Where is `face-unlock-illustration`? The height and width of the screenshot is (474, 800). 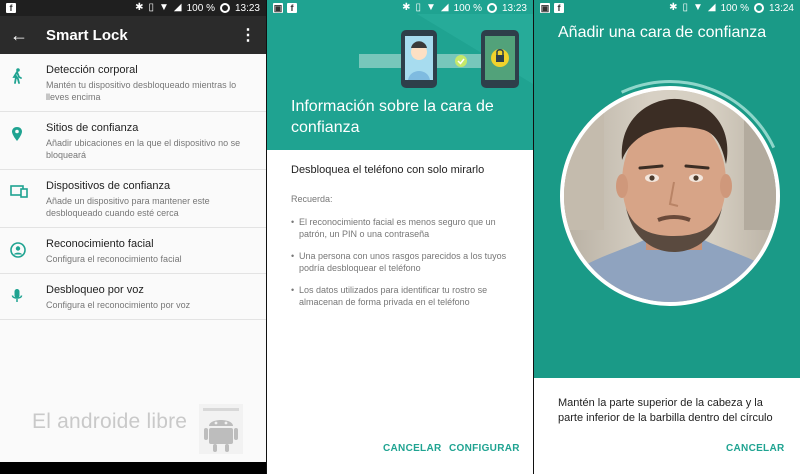 face-unlock-illustration is located at coordinates (446, 51).